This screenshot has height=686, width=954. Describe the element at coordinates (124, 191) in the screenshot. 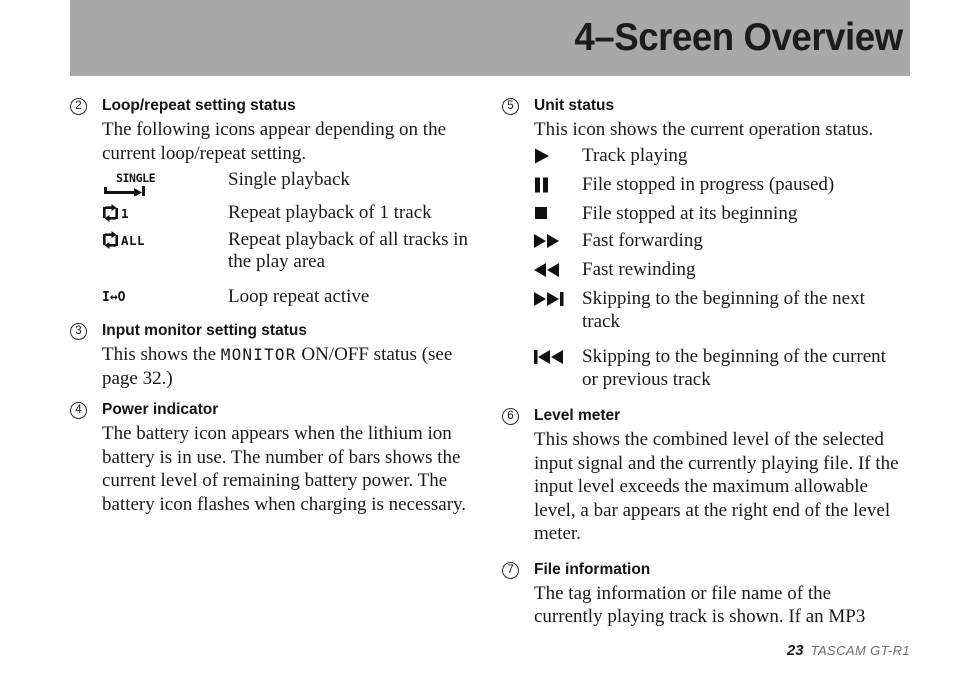

I see `single-arrow-glyph` at that location.